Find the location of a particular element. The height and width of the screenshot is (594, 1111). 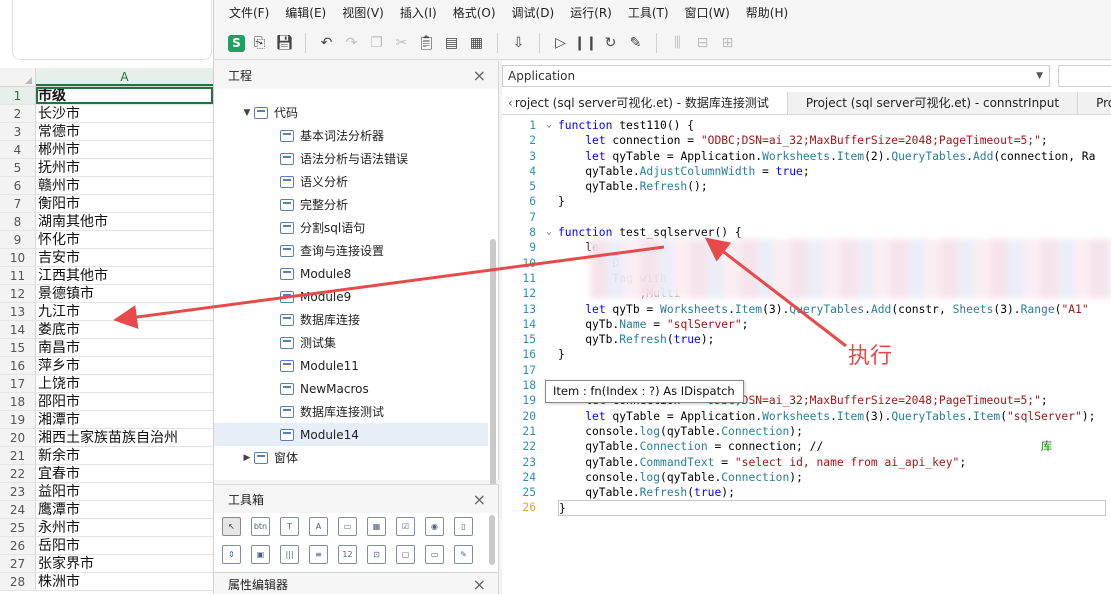

column-header-a: A is located at coordinates (124, 77).